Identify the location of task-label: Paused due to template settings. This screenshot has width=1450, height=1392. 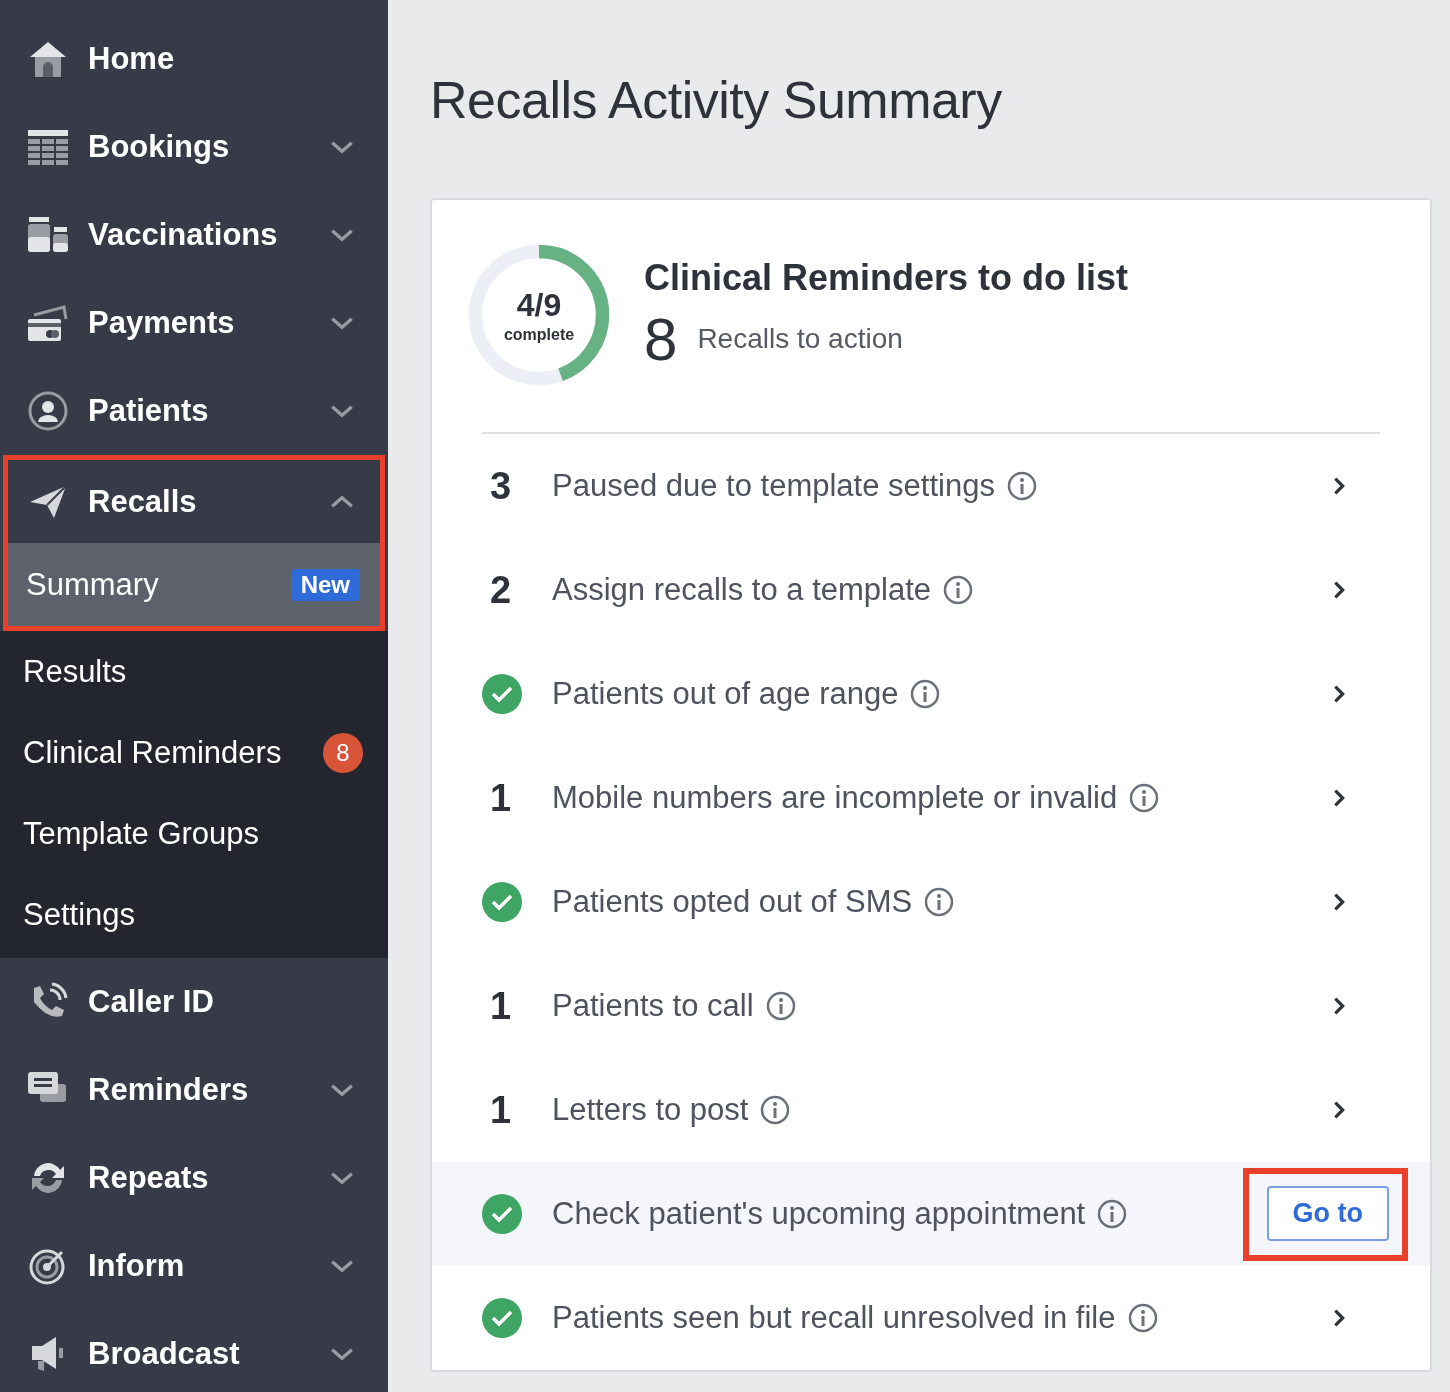
(773, 486).